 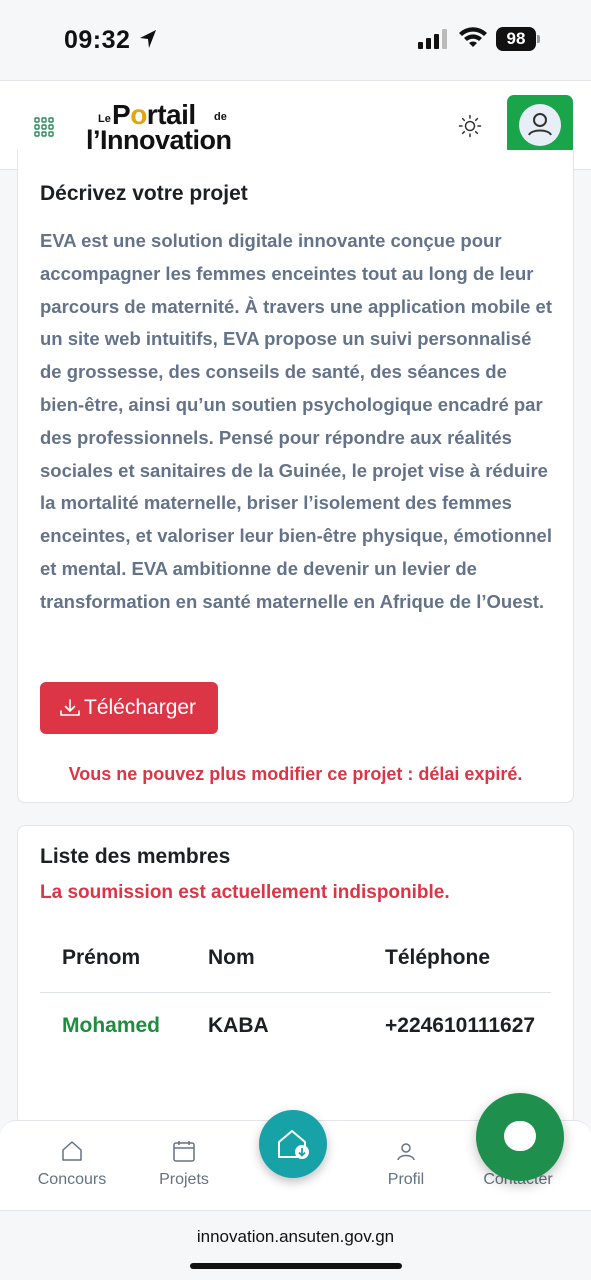 What do you see at coordinates (184, 1151) in the screenshot?
I see `calendar-icon` at bounding box center [184, 1151].